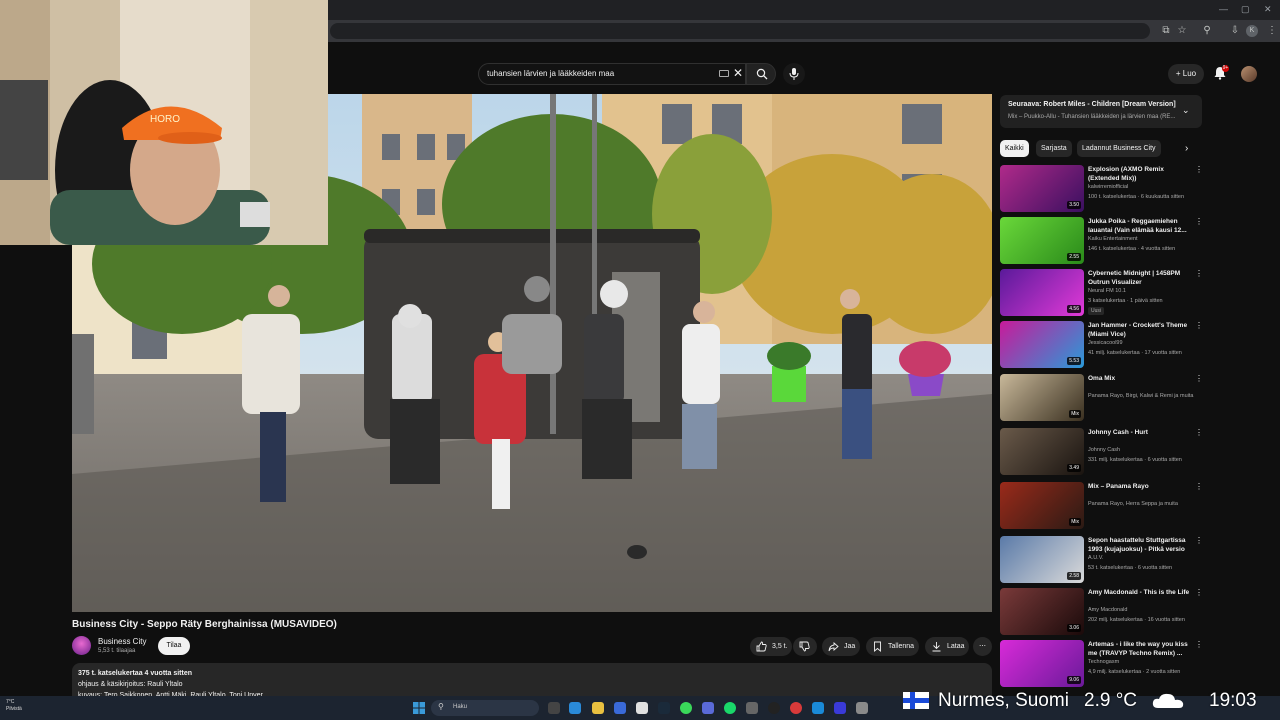 This screenshot has height=720, width=1280. What do you see at coordinates (14, 706) in the screenshot?
I see `weather-widget: 7°C Pilvistä` at bounding box center [14, 706].